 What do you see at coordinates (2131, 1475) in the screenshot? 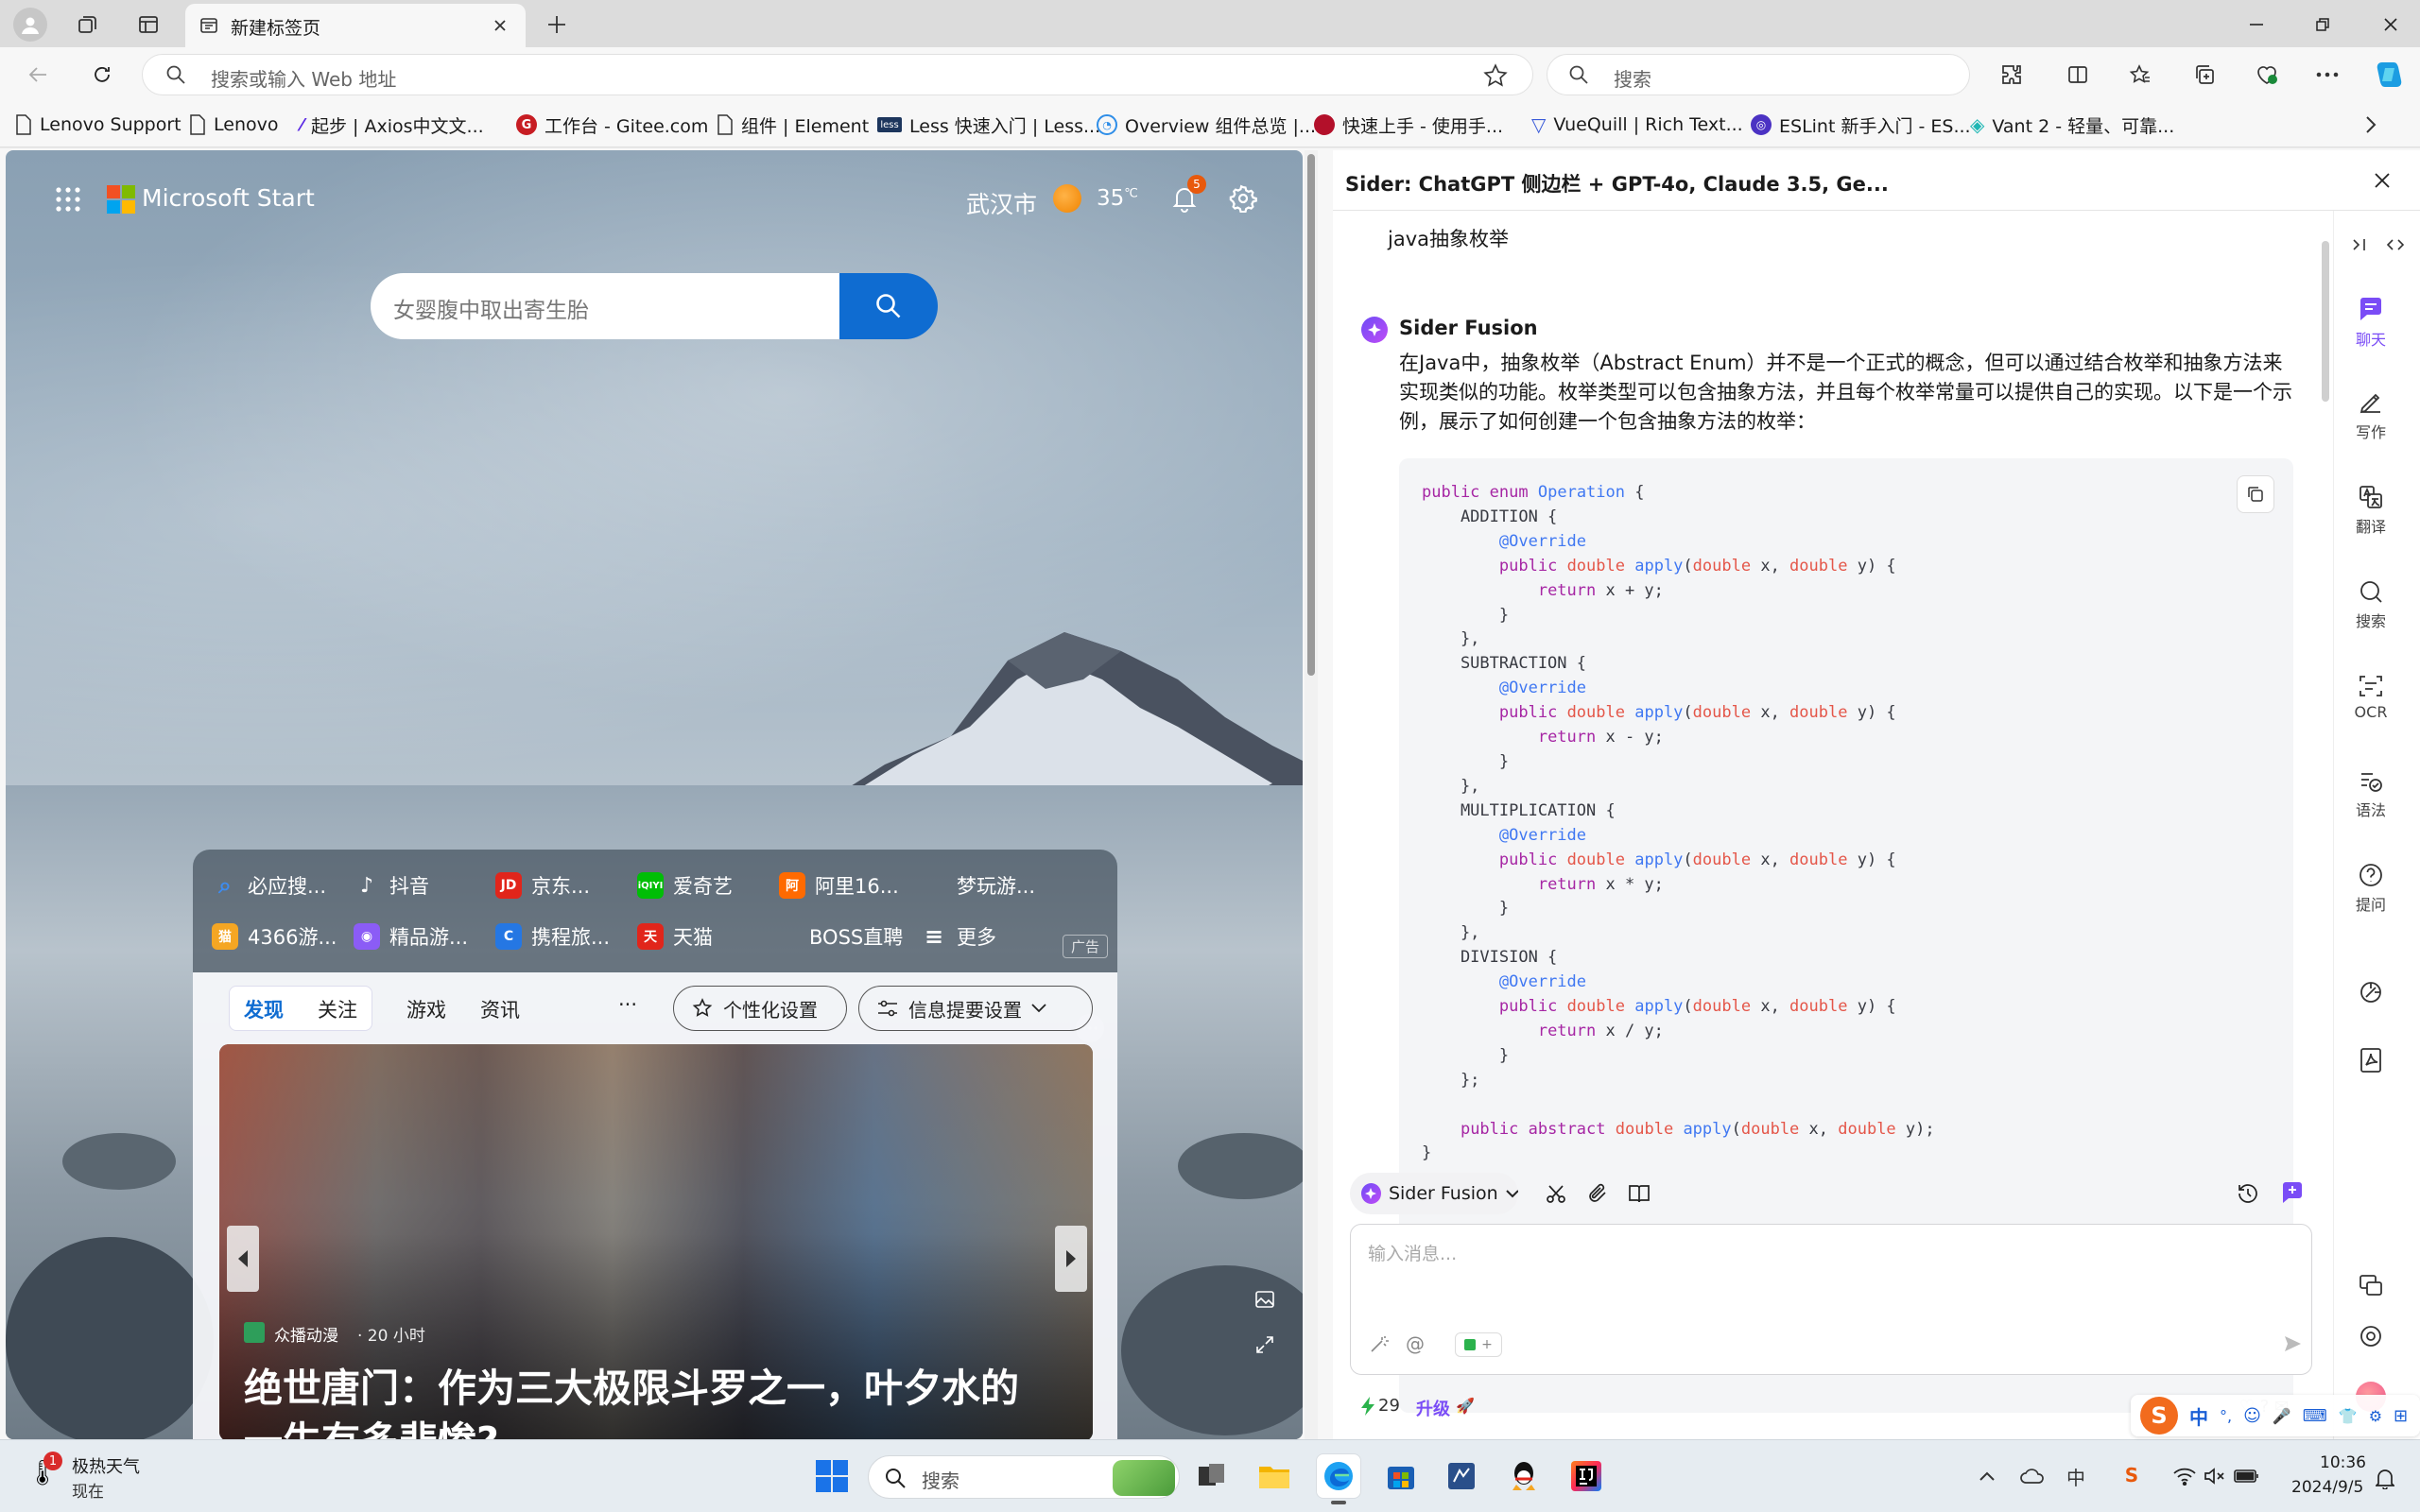
I see `sogou-ime-icon: S` at bounding box center [2131, 1475].